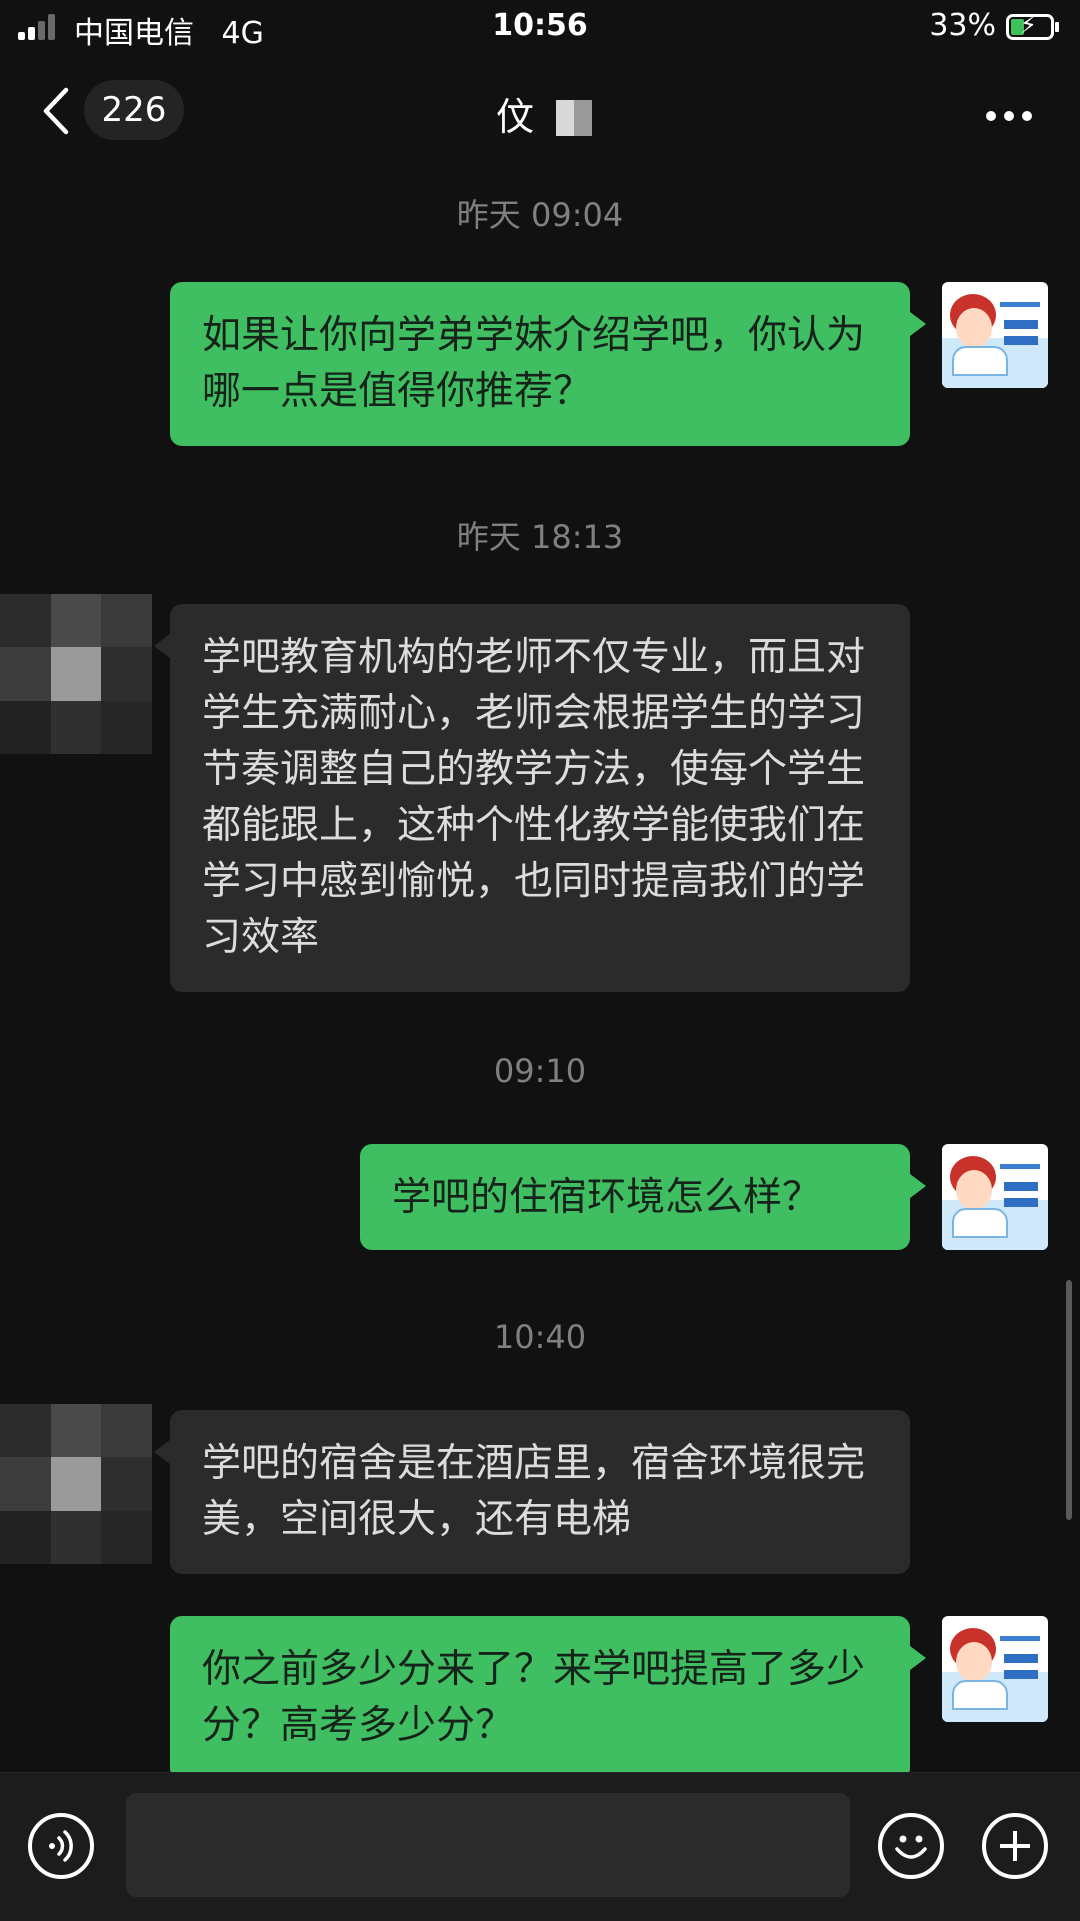  What do you see at coordinates (515, 117) in the screenshot?
I see `contact-name: 伩` at bounding box center [515, 117].